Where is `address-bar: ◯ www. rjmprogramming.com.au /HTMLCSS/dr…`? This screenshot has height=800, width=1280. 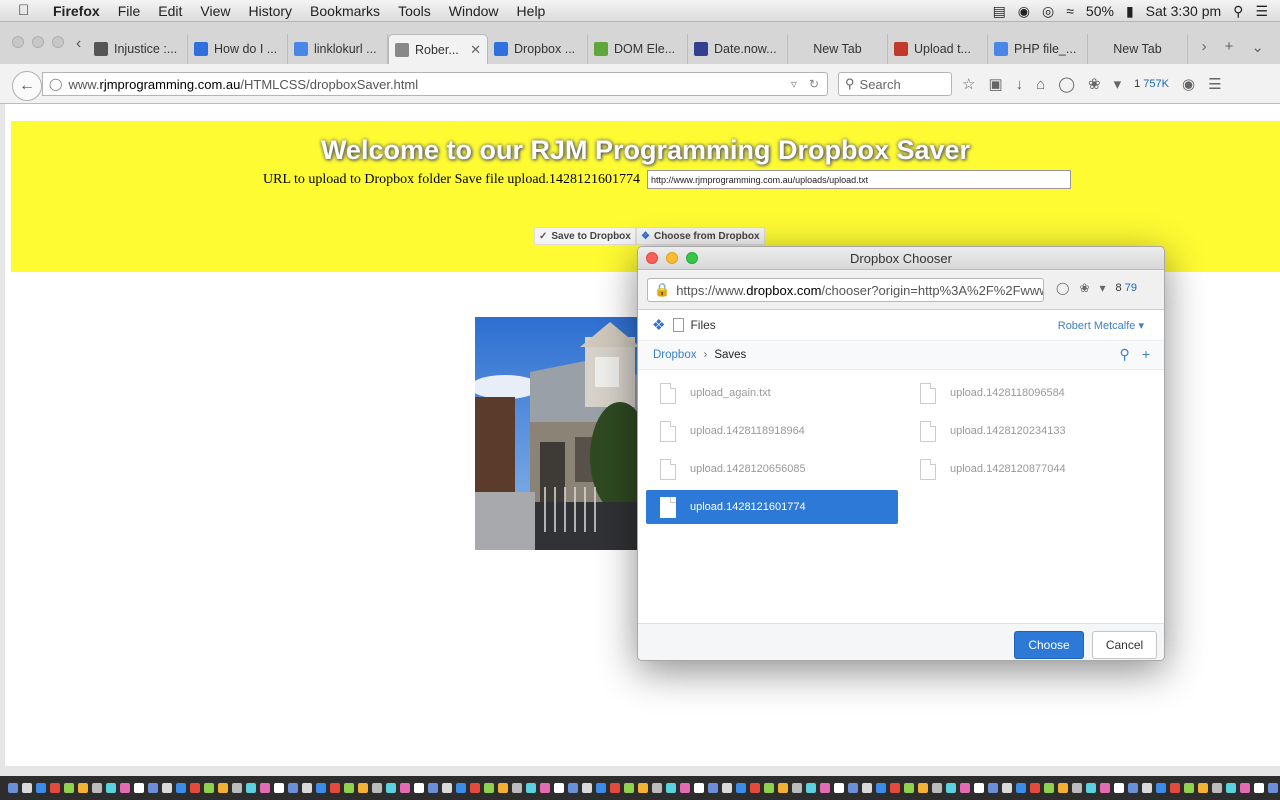 address-bar: ◯ www. rjmprogramming.com.au /HTMLCSS/dr… is located at coordinates (435, 84).